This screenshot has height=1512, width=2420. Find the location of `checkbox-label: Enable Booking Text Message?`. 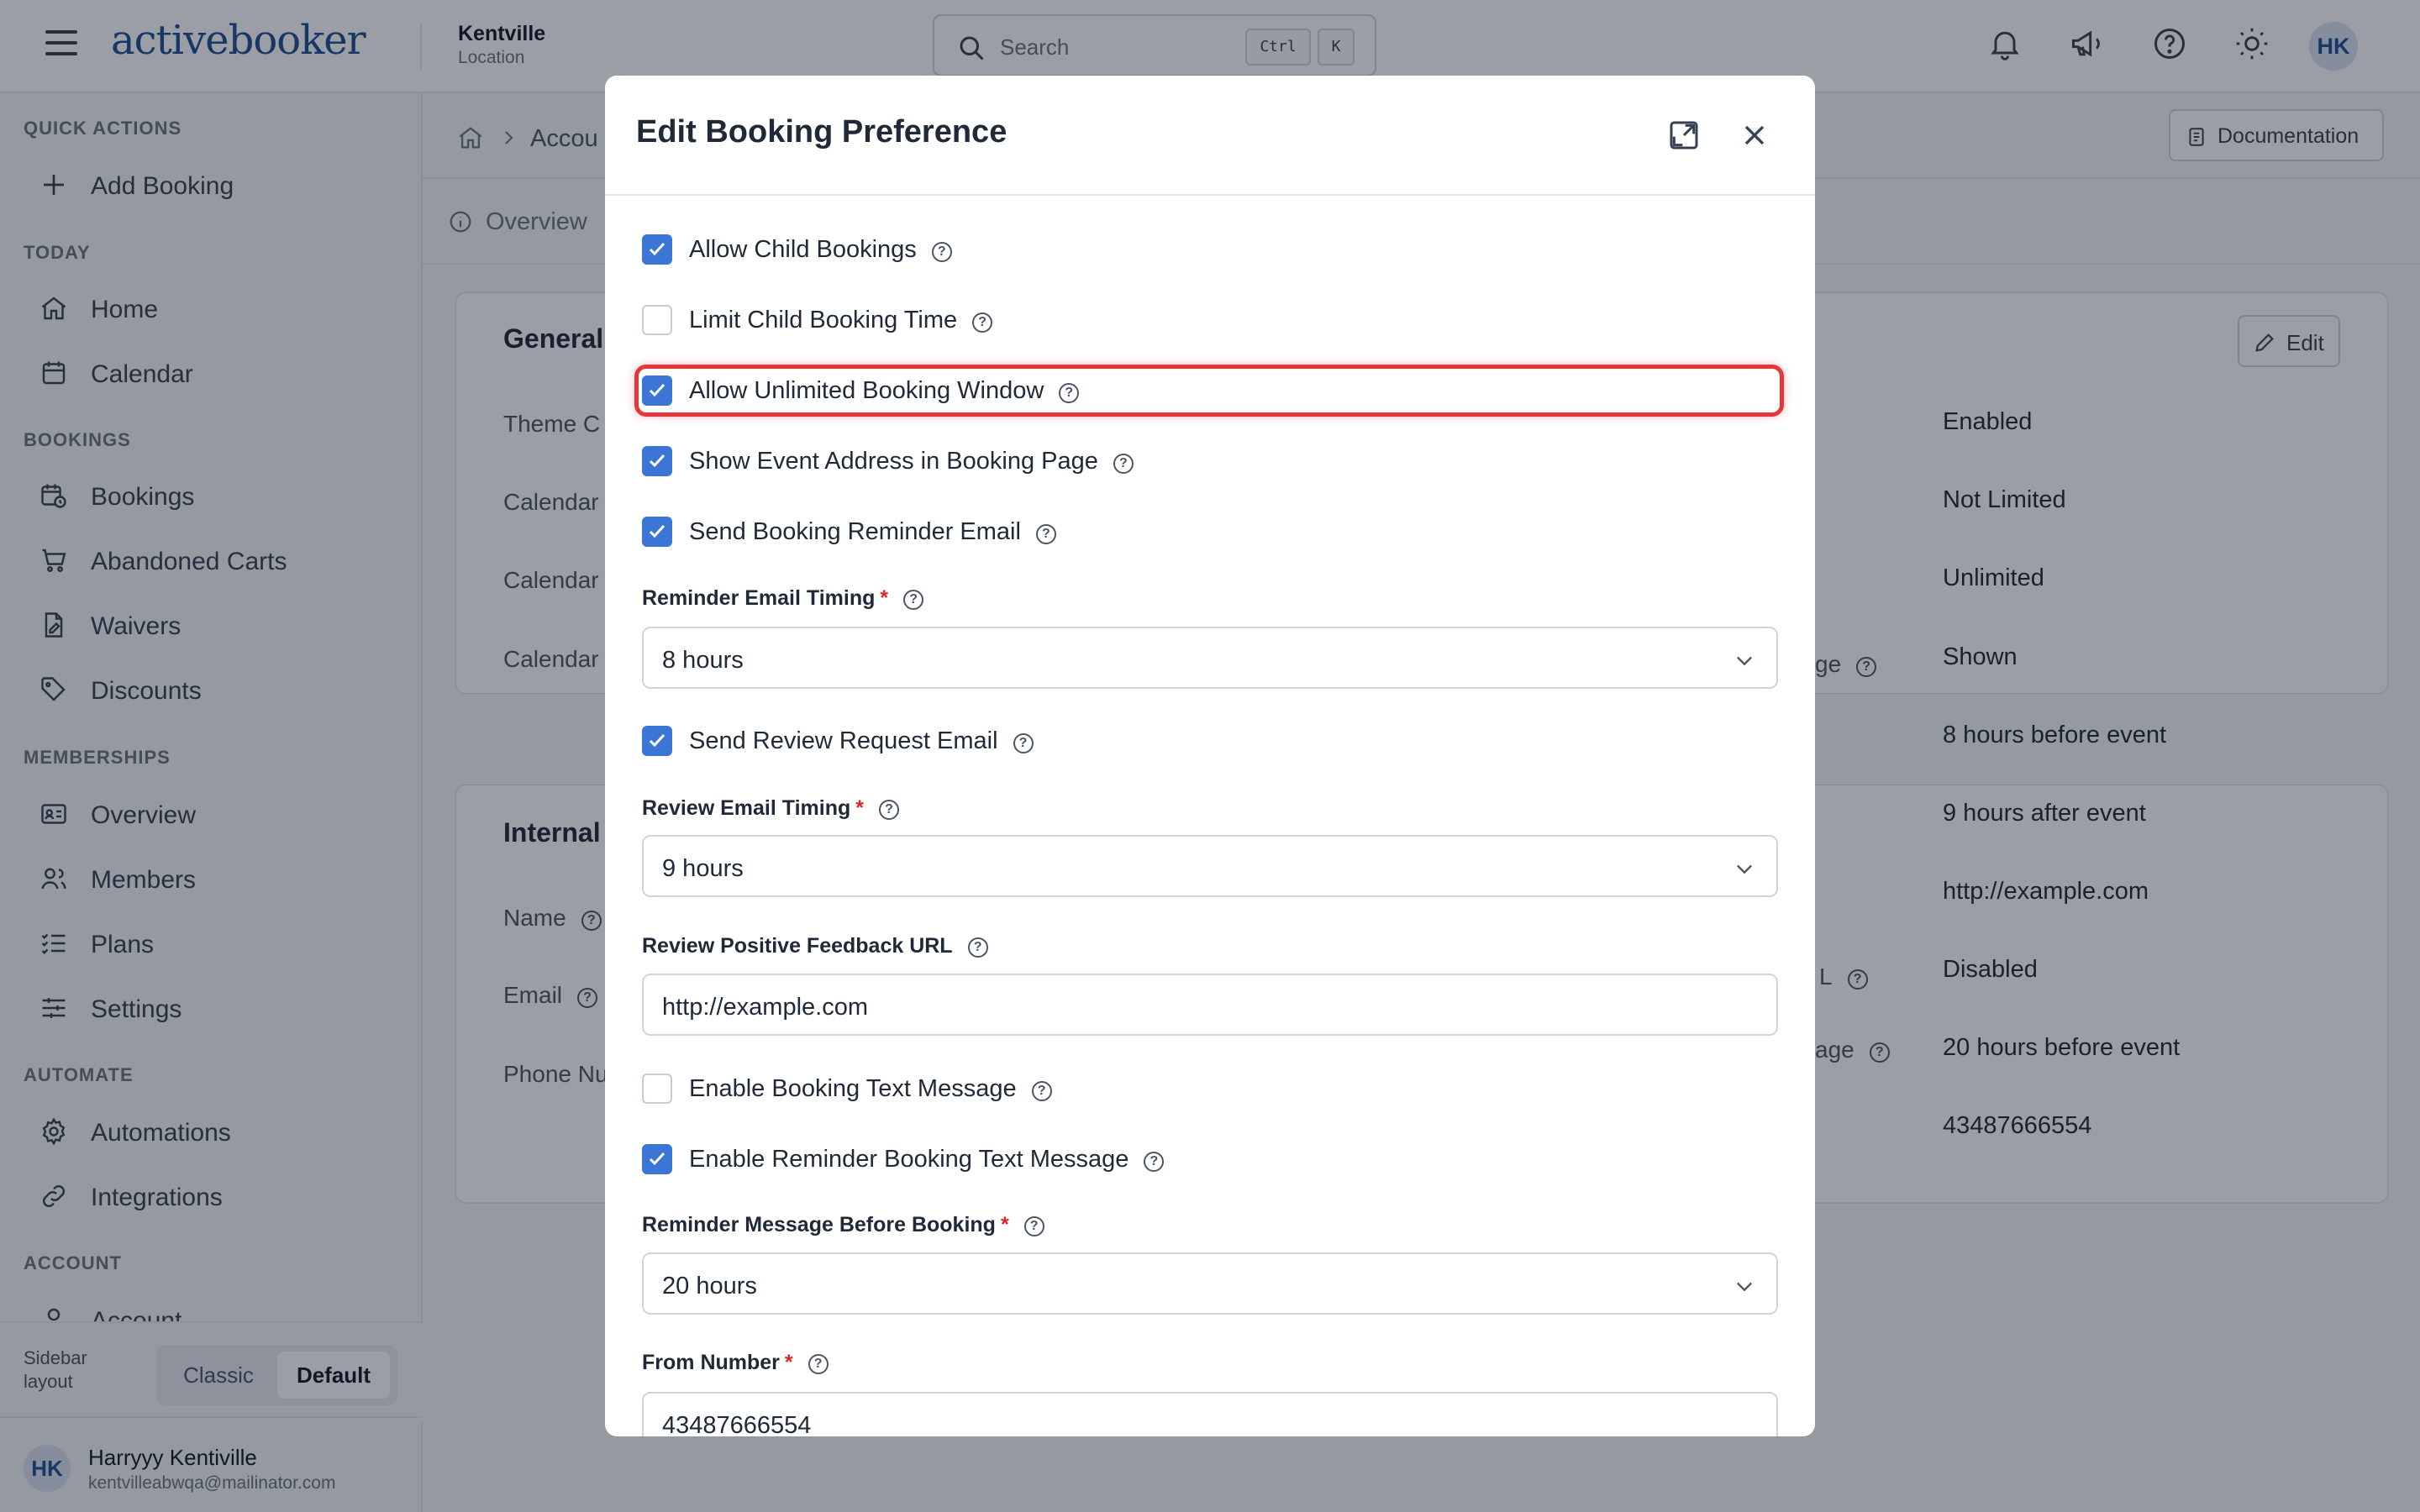

checkbox-label: Enable Booking Text Message? is located at coordinates (870, 1089).